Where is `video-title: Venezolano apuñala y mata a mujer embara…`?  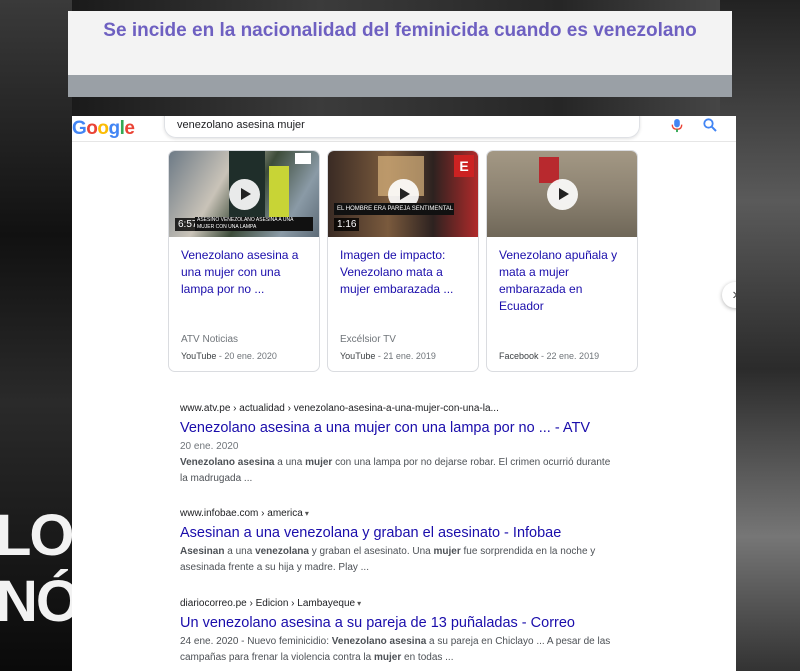 video-title: Venezolano apuñala y mata a mujer embara… is located at coordinates (564, 281).